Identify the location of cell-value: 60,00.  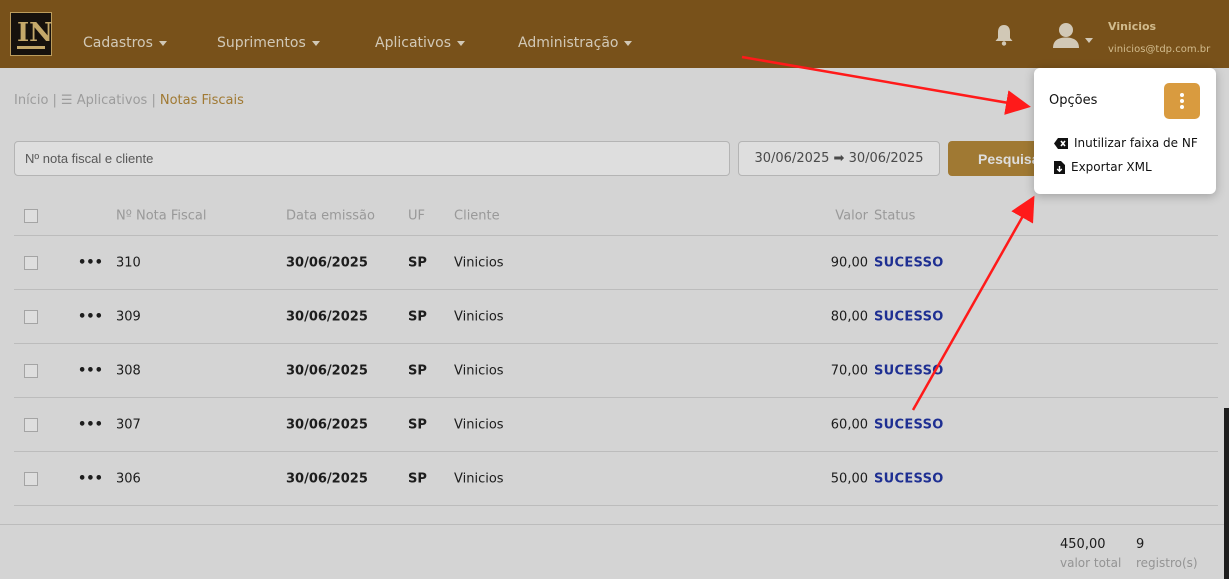
(849, 424).